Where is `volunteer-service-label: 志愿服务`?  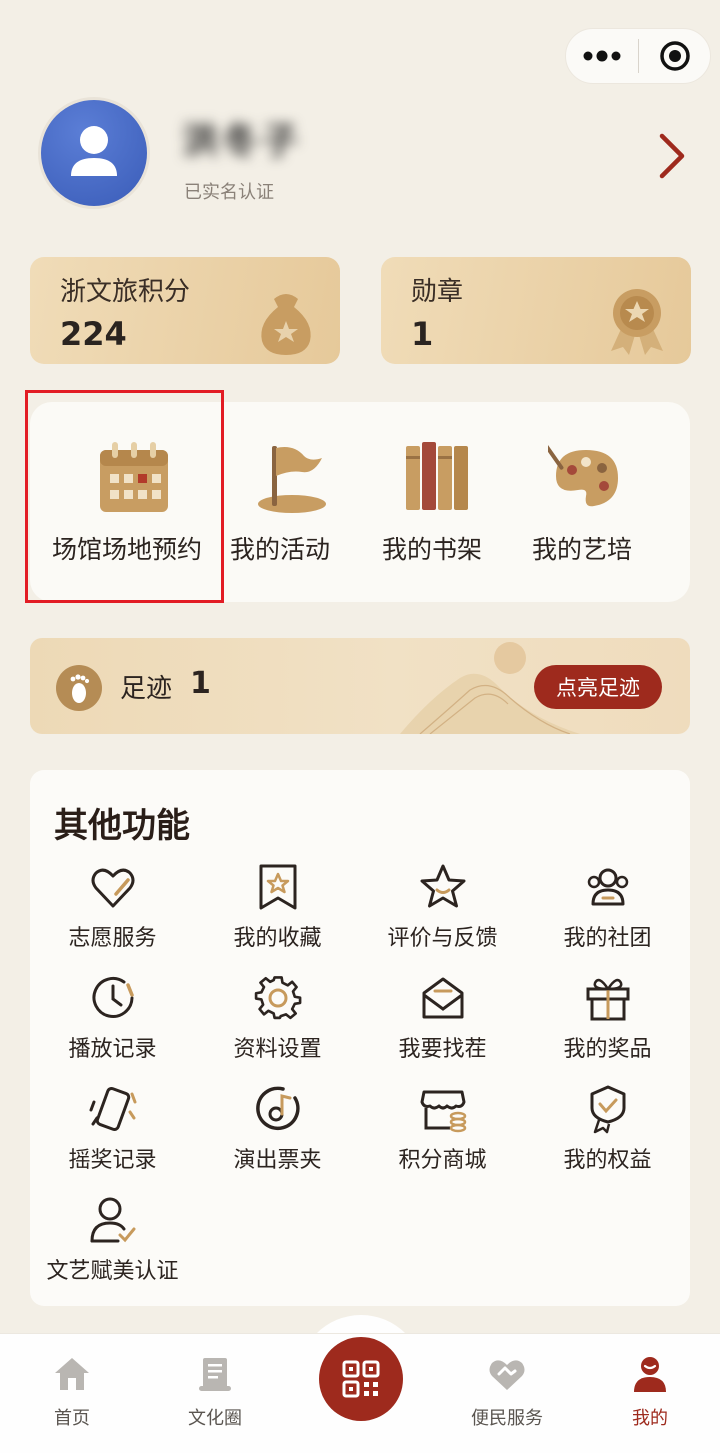 volunteer-service-label: 志愿服务 is located at coordinates (112, 938).